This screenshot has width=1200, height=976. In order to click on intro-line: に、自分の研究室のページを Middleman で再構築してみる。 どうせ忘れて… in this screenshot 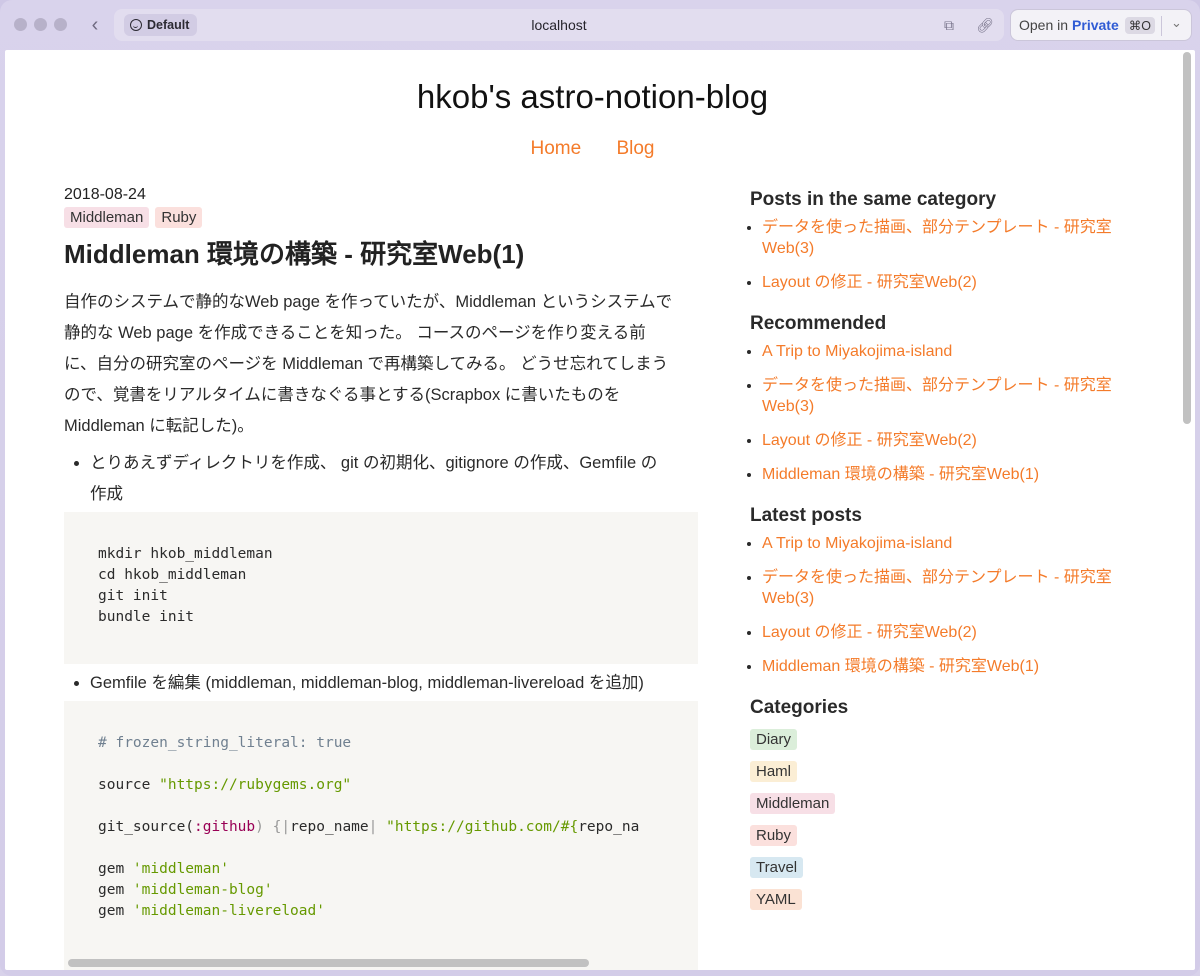, I will do `click(366, 364)`.